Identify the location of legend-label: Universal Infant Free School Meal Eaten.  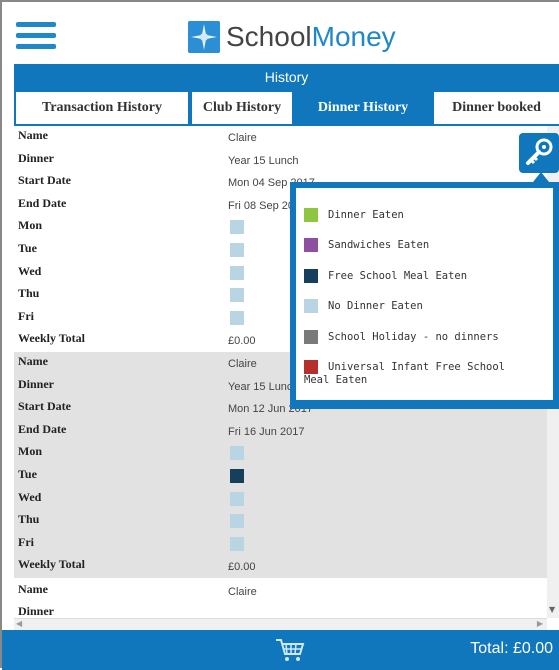
(405, 373).